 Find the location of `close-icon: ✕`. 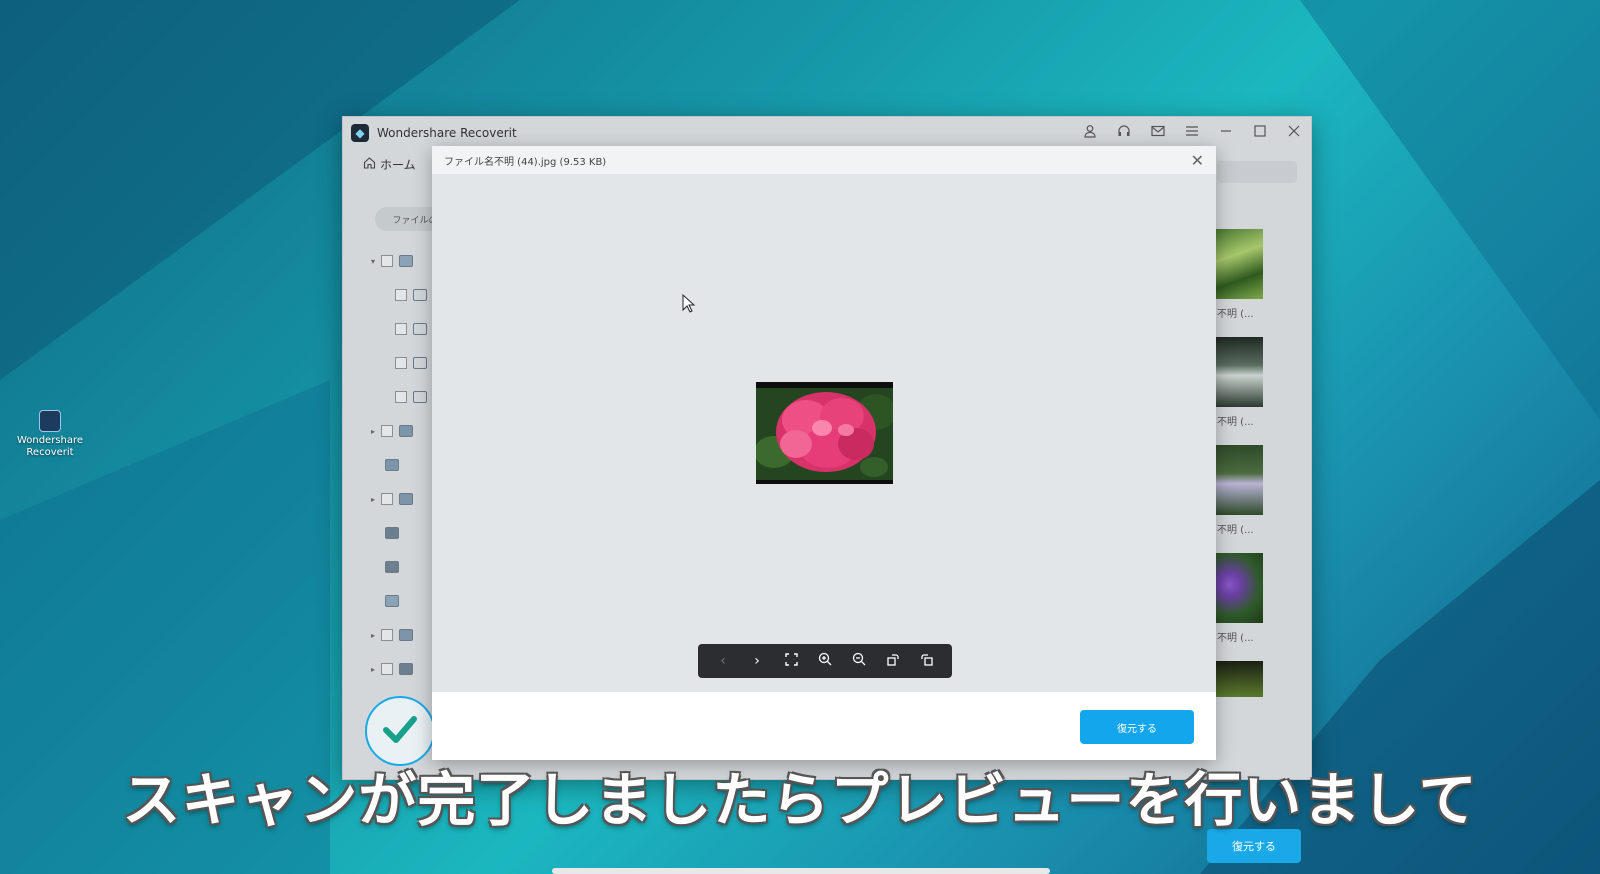

close-icon: ✕ is located at coordinates (1197, 160).